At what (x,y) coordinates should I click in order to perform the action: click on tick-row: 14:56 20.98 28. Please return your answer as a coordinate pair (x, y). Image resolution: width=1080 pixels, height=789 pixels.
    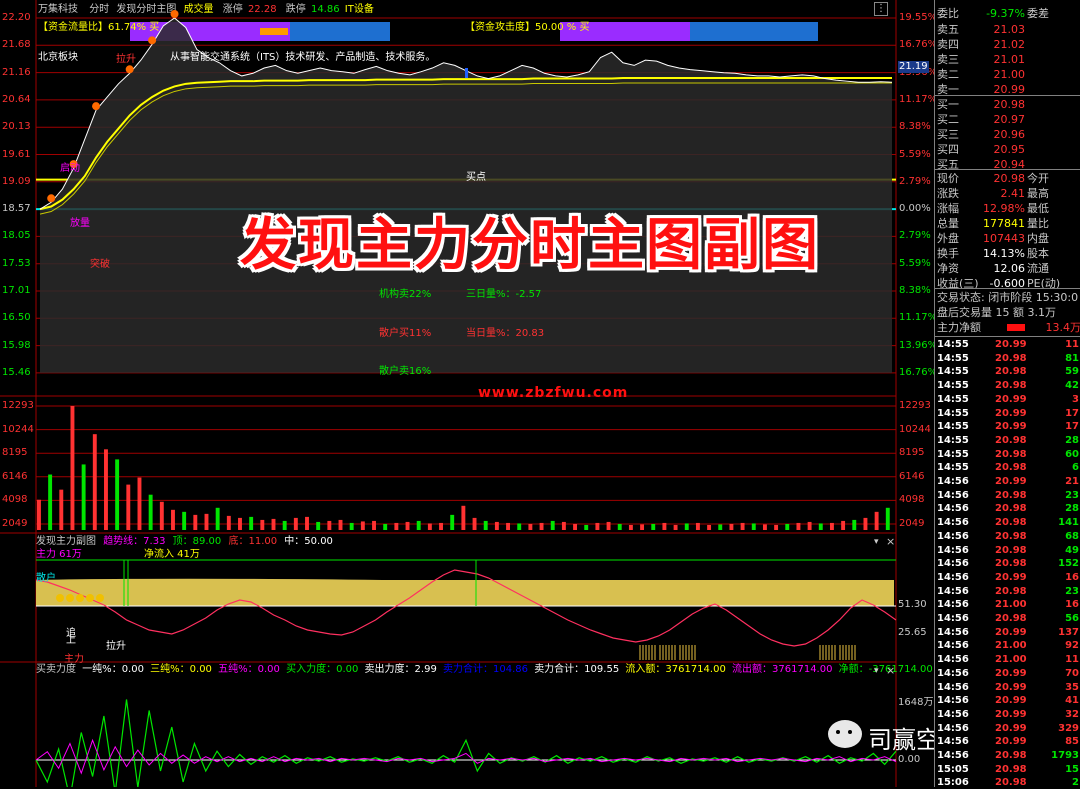
    Looking at the image, I should click on (1007, 508).